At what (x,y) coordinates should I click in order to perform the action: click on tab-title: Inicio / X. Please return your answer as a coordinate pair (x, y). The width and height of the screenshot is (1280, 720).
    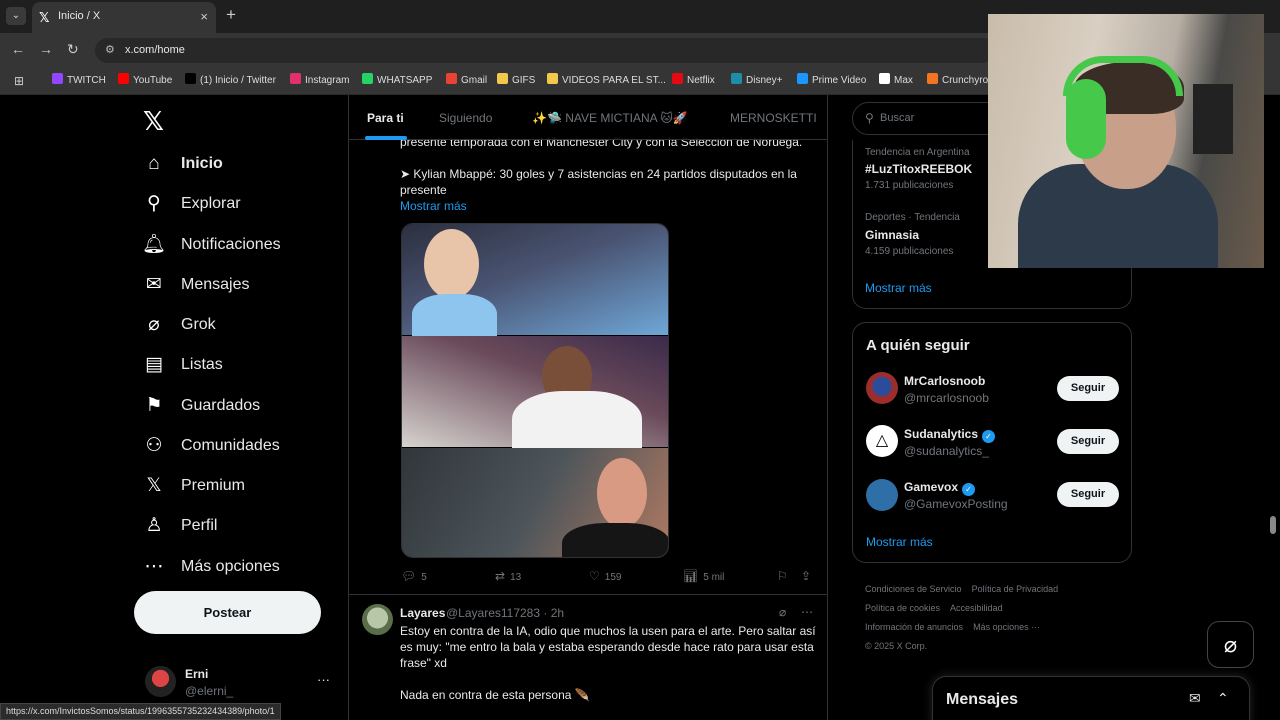
    Looking at the image, I should click on (79, 16).